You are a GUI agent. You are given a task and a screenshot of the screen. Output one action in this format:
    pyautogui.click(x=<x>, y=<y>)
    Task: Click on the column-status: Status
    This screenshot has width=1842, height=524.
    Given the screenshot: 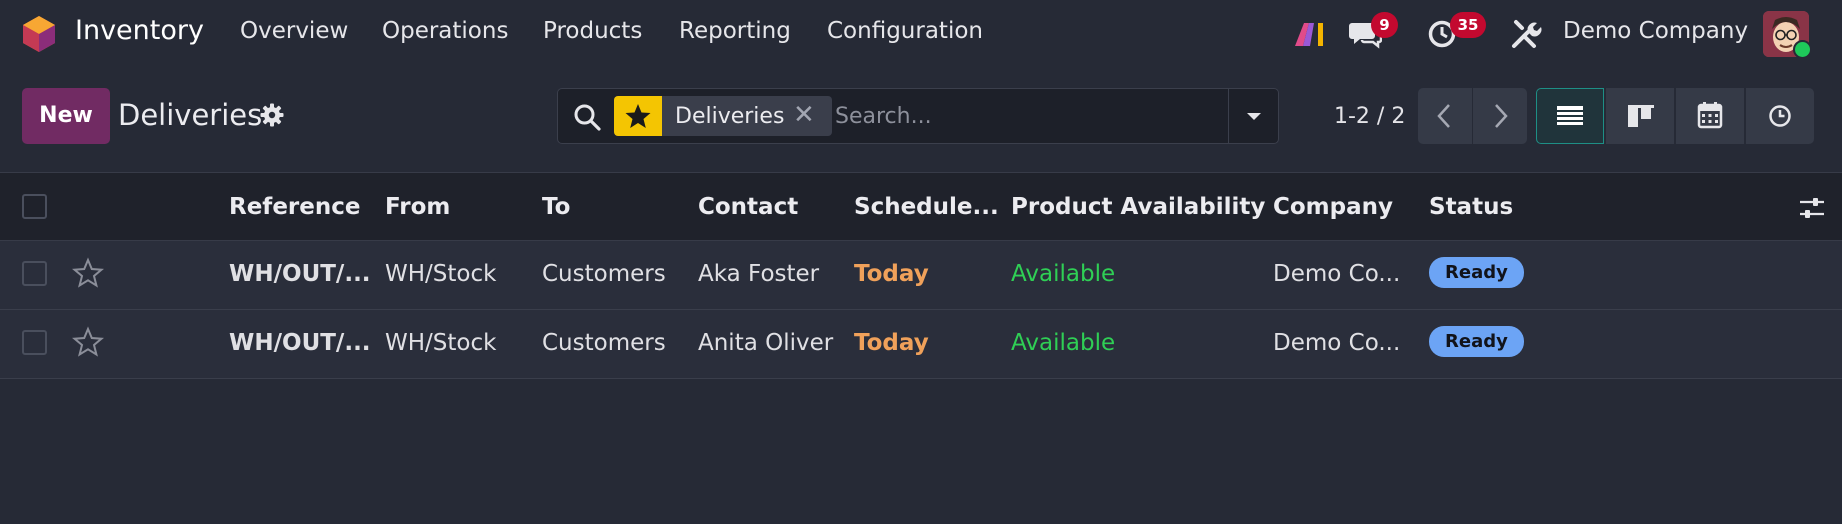 What is the action you would take?
    pyautogui.click(x=1471, y=207)
    